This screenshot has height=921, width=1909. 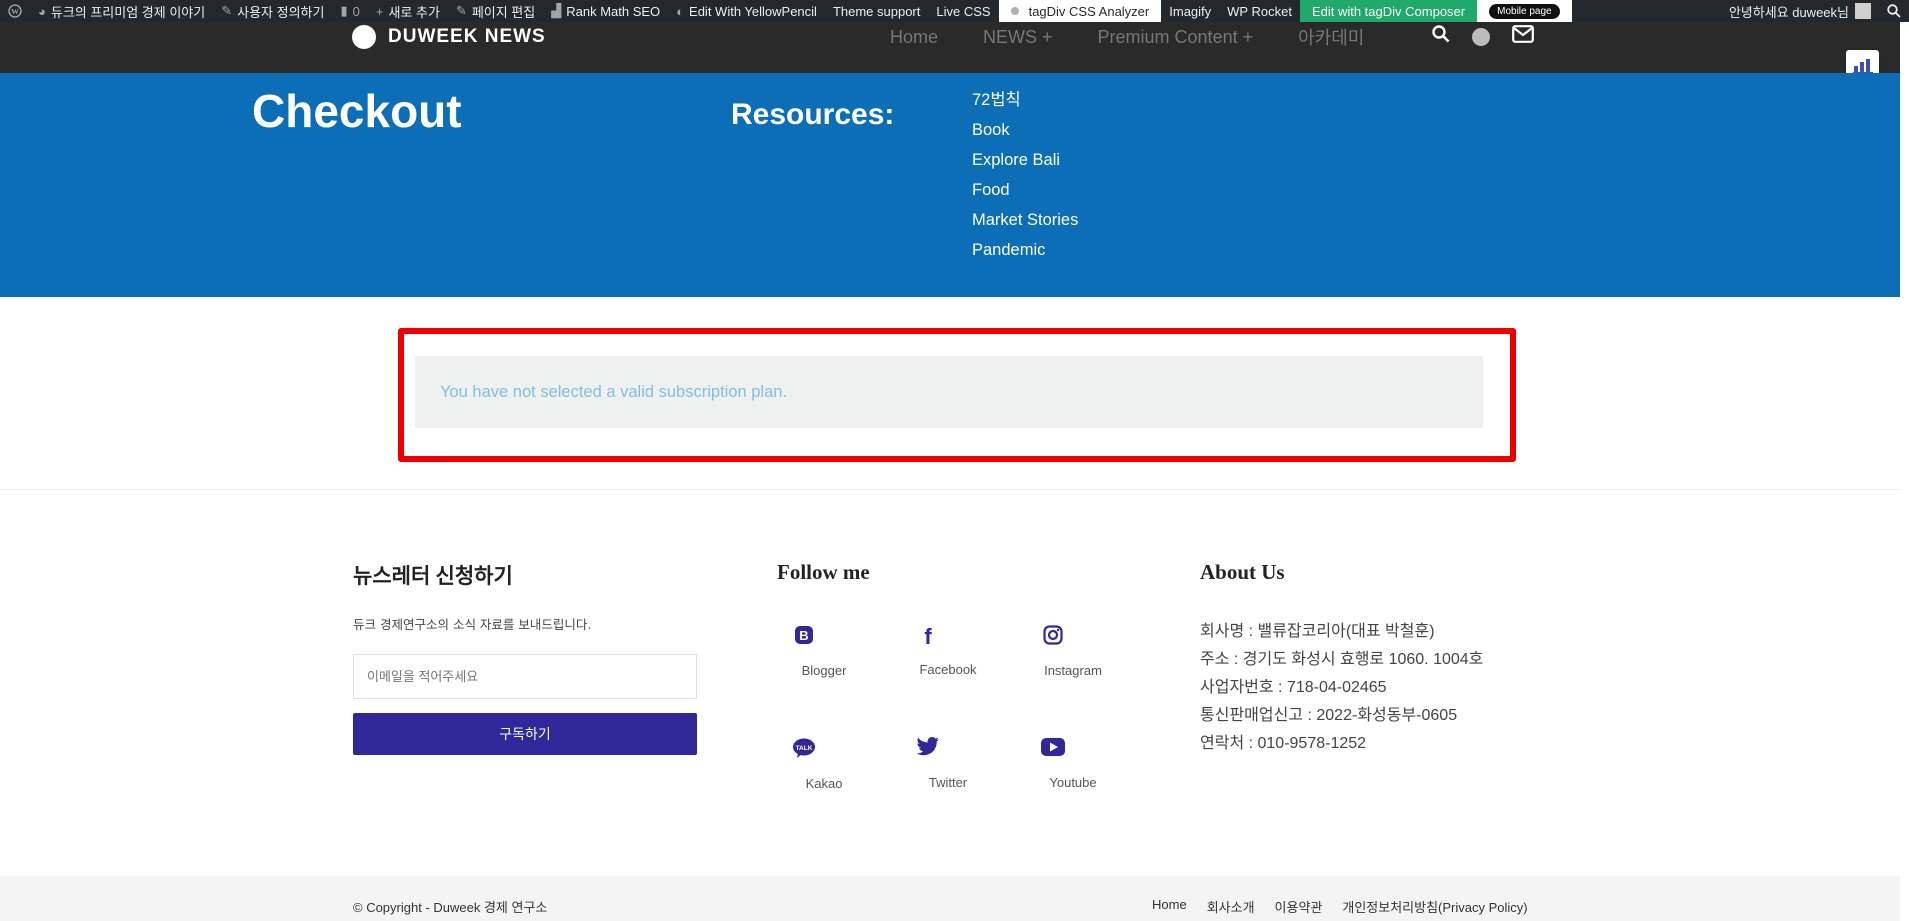 I want to click on resource-link: Book, so click(x=1025, y=135).